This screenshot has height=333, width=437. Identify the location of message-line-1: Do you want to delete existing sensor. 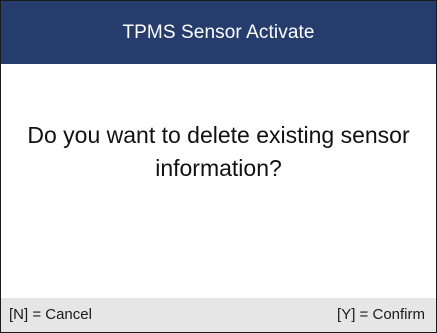
(218, 135).